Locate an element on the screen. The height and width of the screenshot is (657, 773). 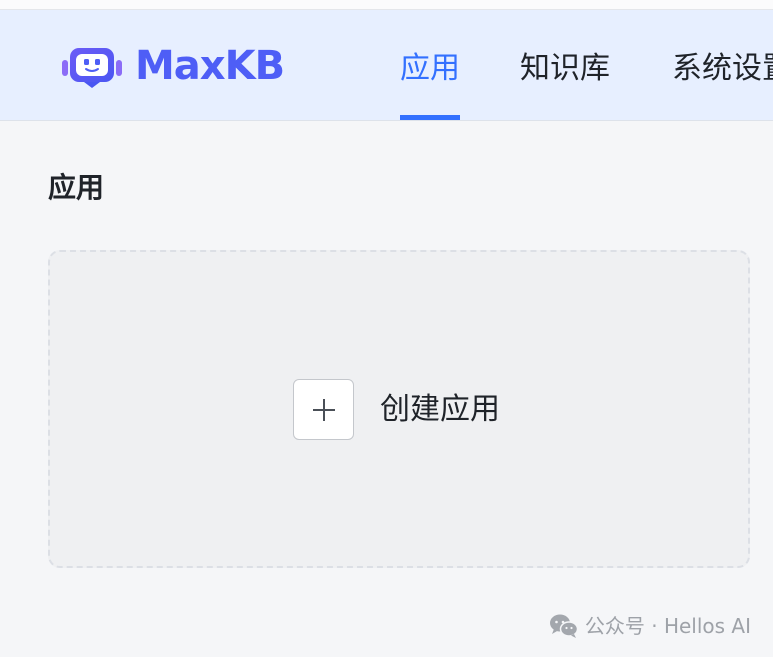
create-app-label: 创建应用 is located at coordinates (440, 409).